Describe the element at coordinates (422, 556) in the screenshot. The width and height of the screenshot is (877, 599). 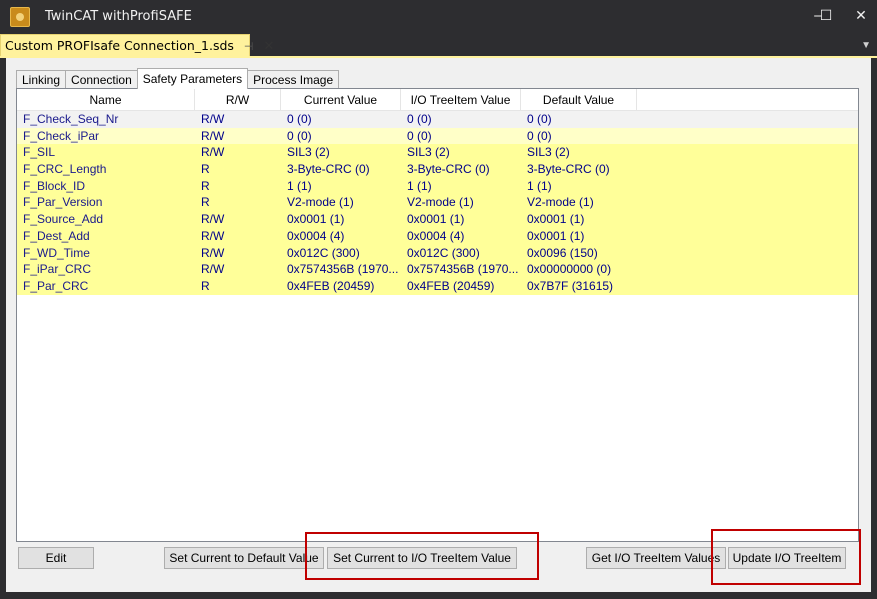
I see `annotation-box-set-io` at that location.